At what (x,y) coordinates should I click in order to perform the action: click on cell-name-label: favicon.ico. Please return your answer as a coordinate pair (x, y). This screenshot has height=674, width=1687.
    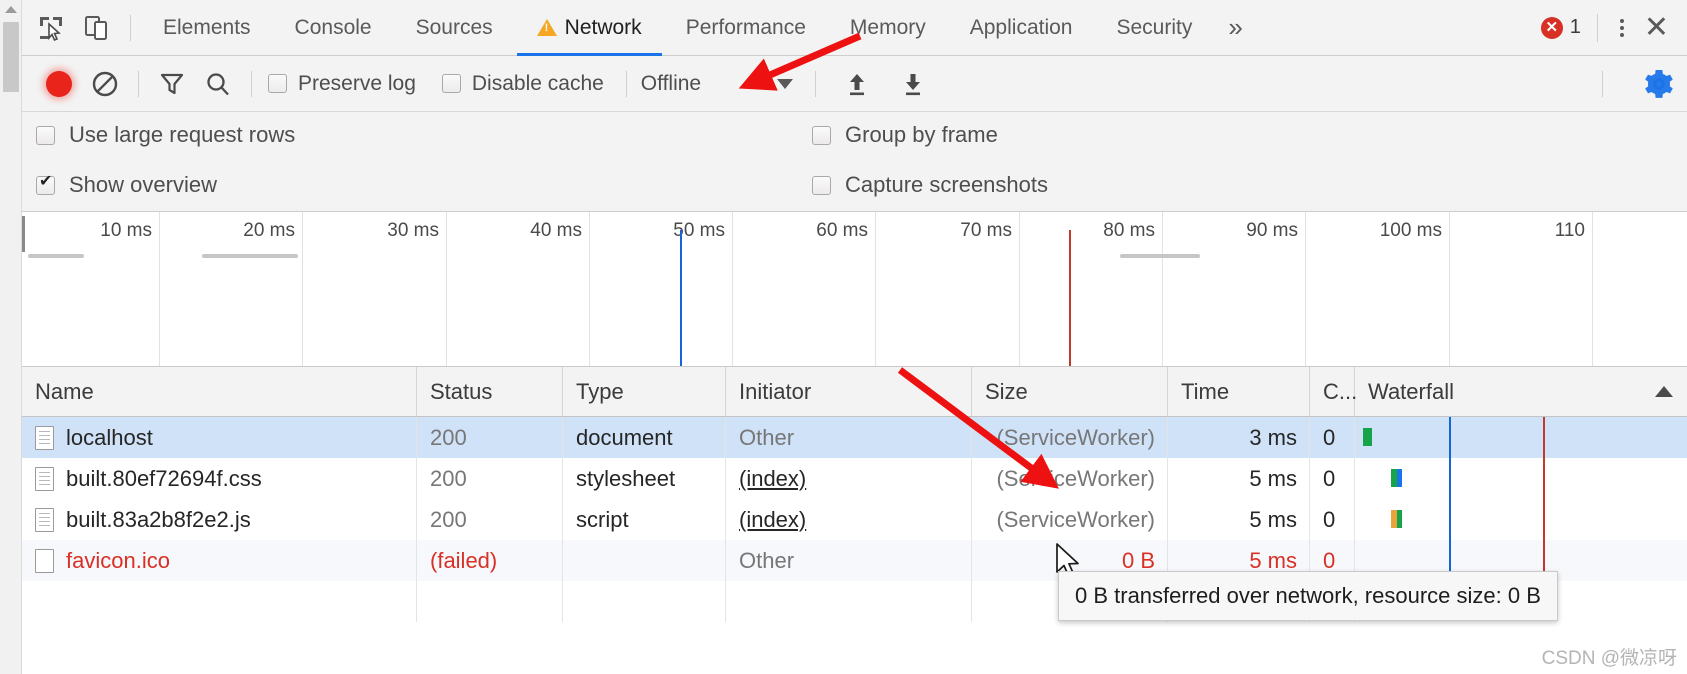
    Looking at the image, I should click on (118, 560).